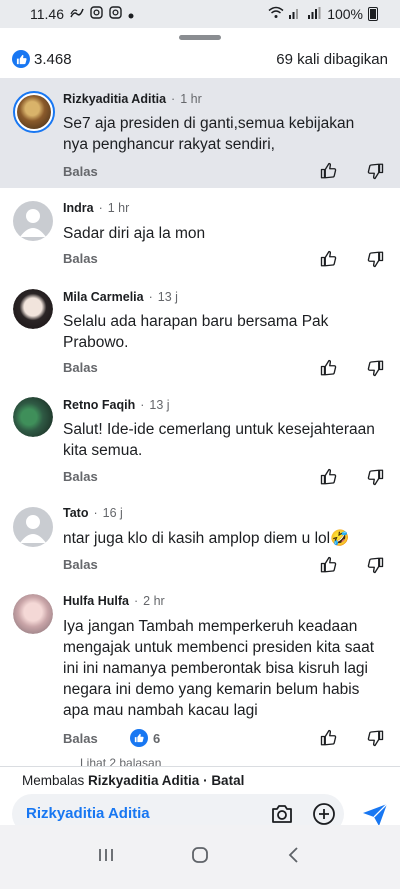 This screenshot has width=400, height=889. I want to click on comment-author: Retno Faqih, so click(99, 405).